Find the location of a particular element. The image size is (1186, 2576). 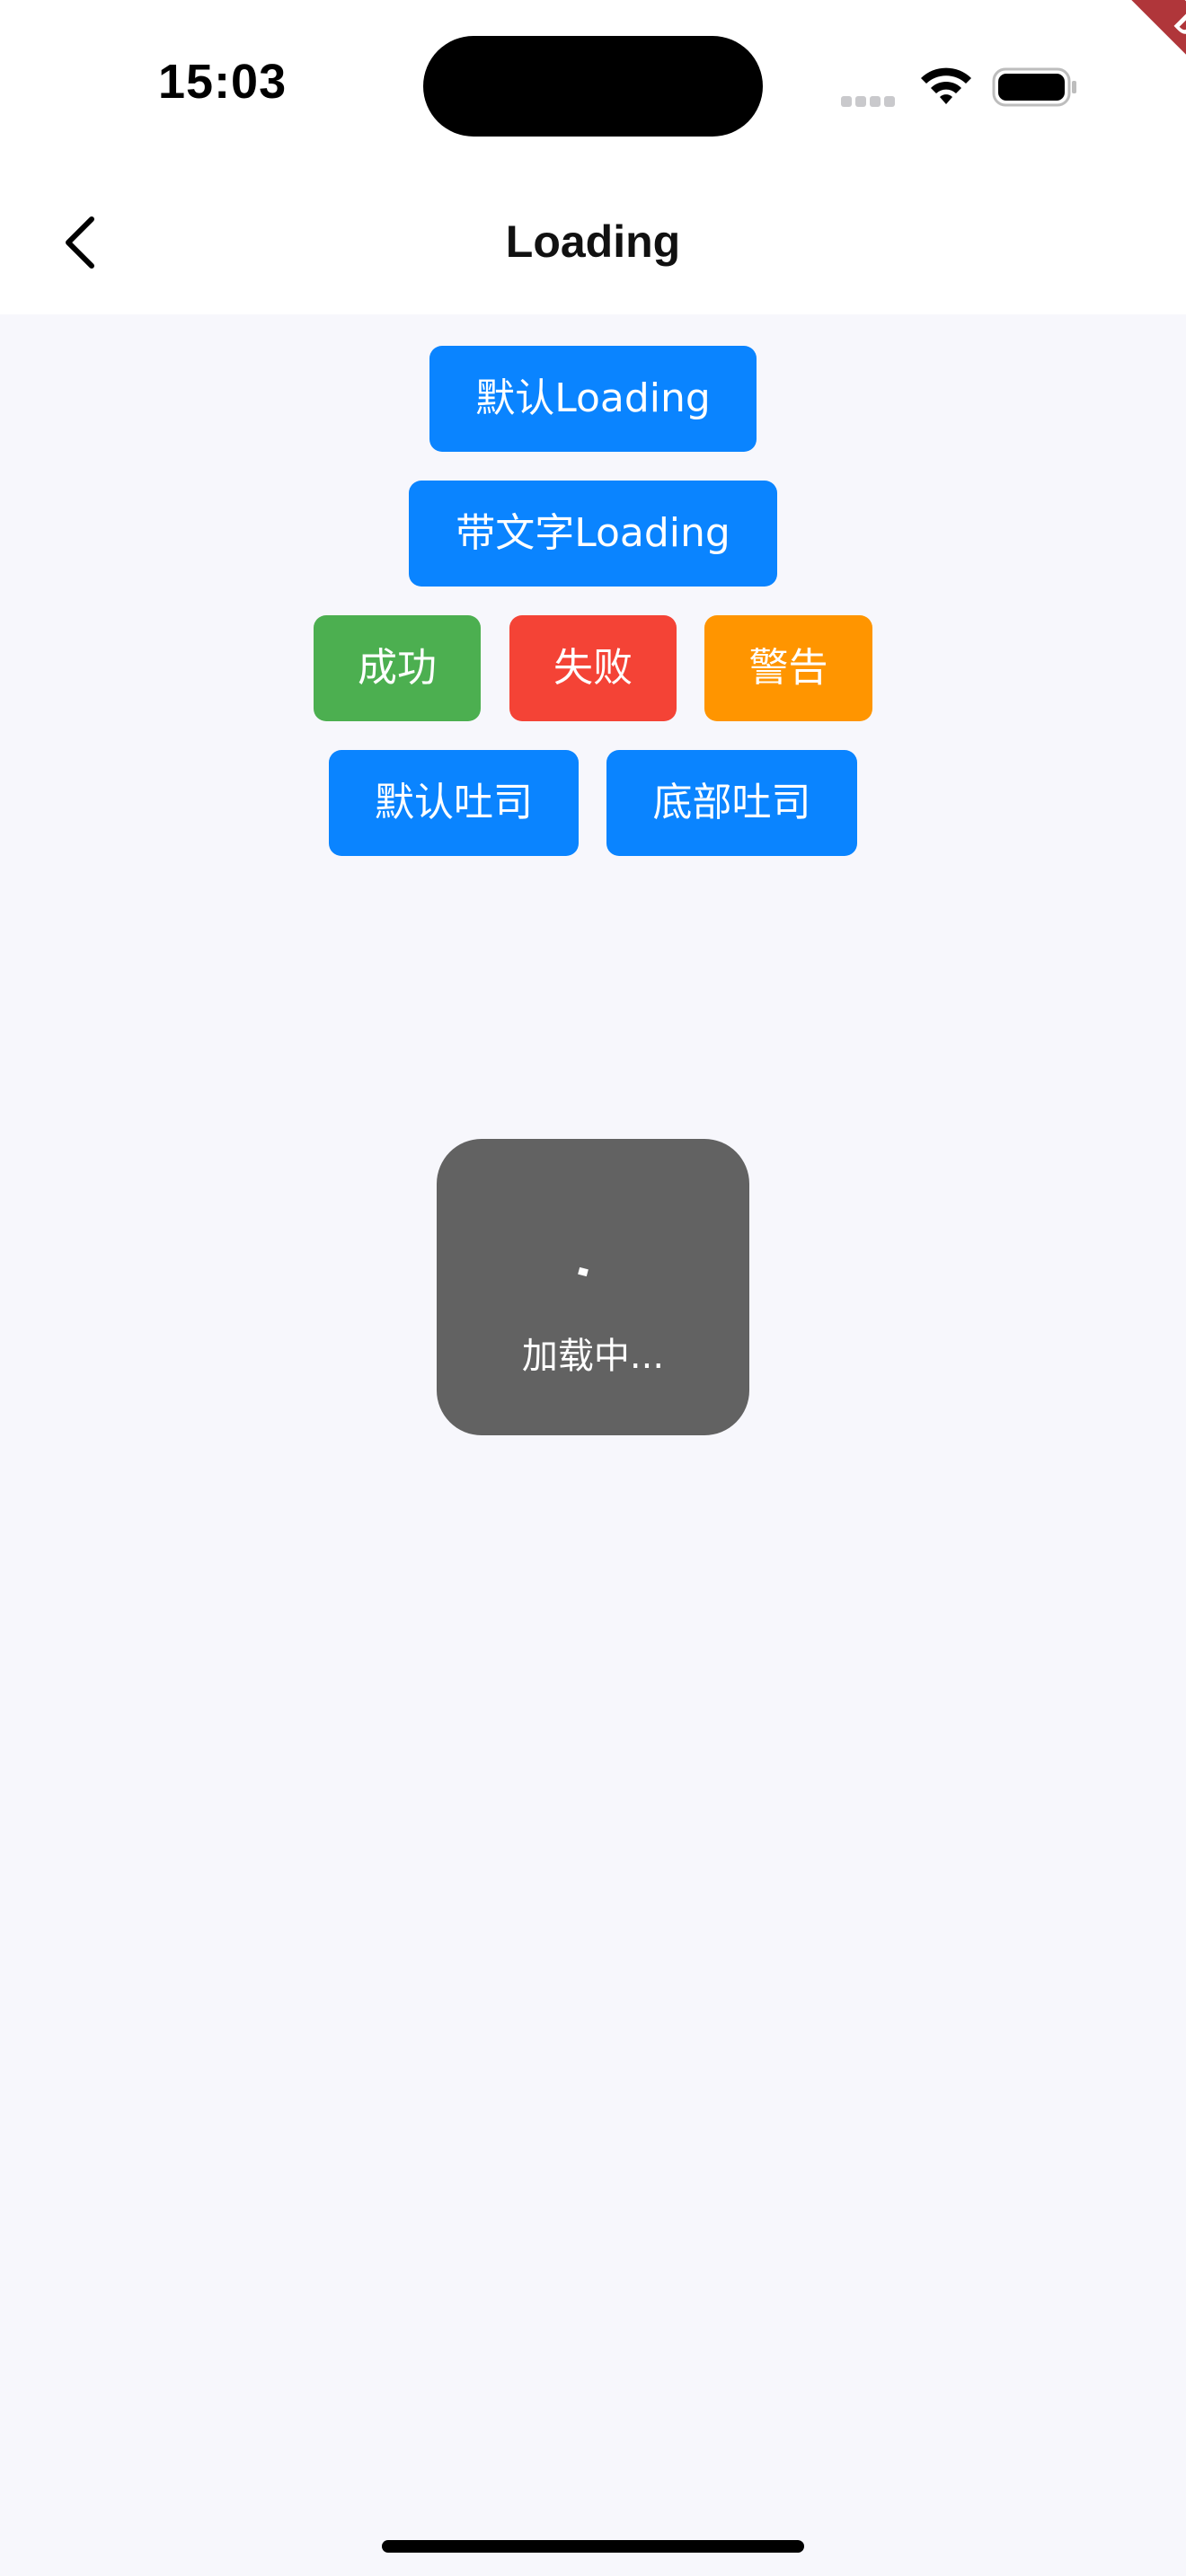

bottom-toast-button: 底部吐司 is located at coordinates (731, 803).